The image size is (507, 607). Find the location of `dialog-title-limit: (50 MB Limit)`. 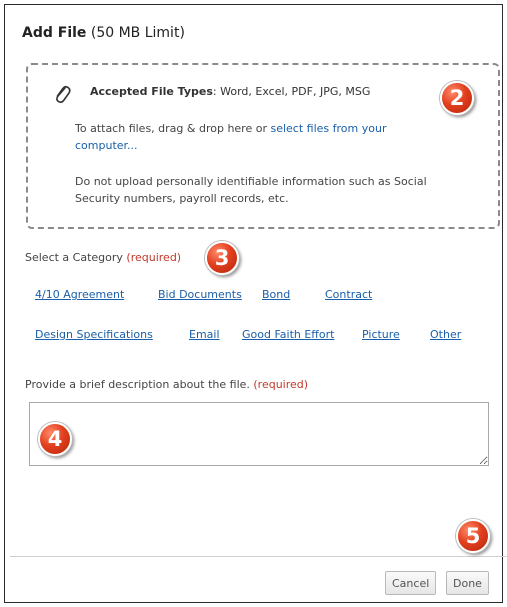

dialog-title-limit: (50 MB Limit) is located at coordinates (135, 33).